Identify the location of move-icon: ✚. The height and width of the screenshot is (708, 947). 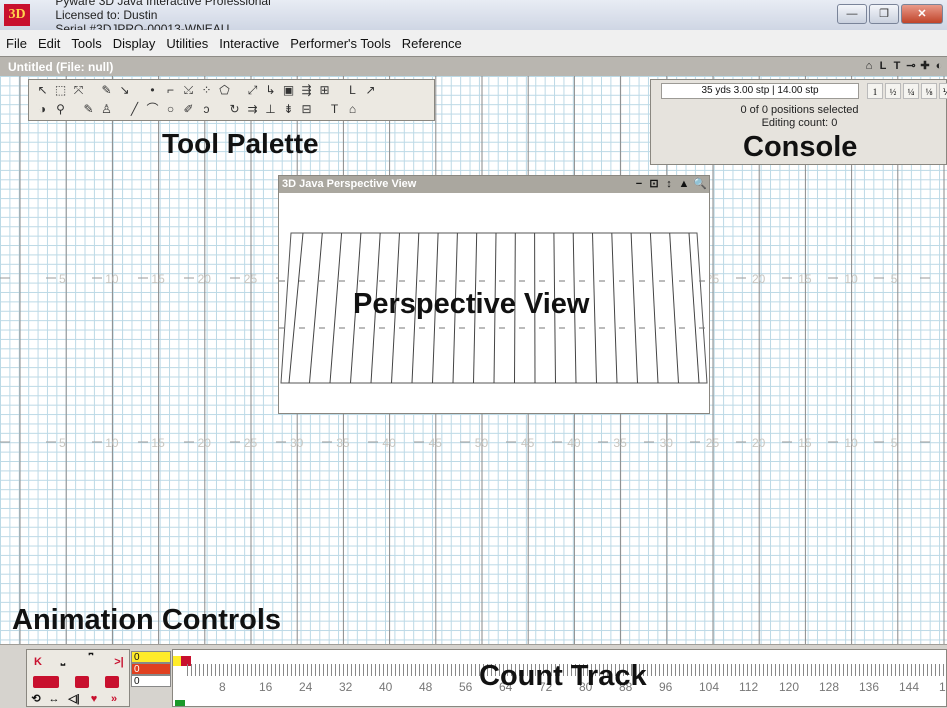
(925, 66).